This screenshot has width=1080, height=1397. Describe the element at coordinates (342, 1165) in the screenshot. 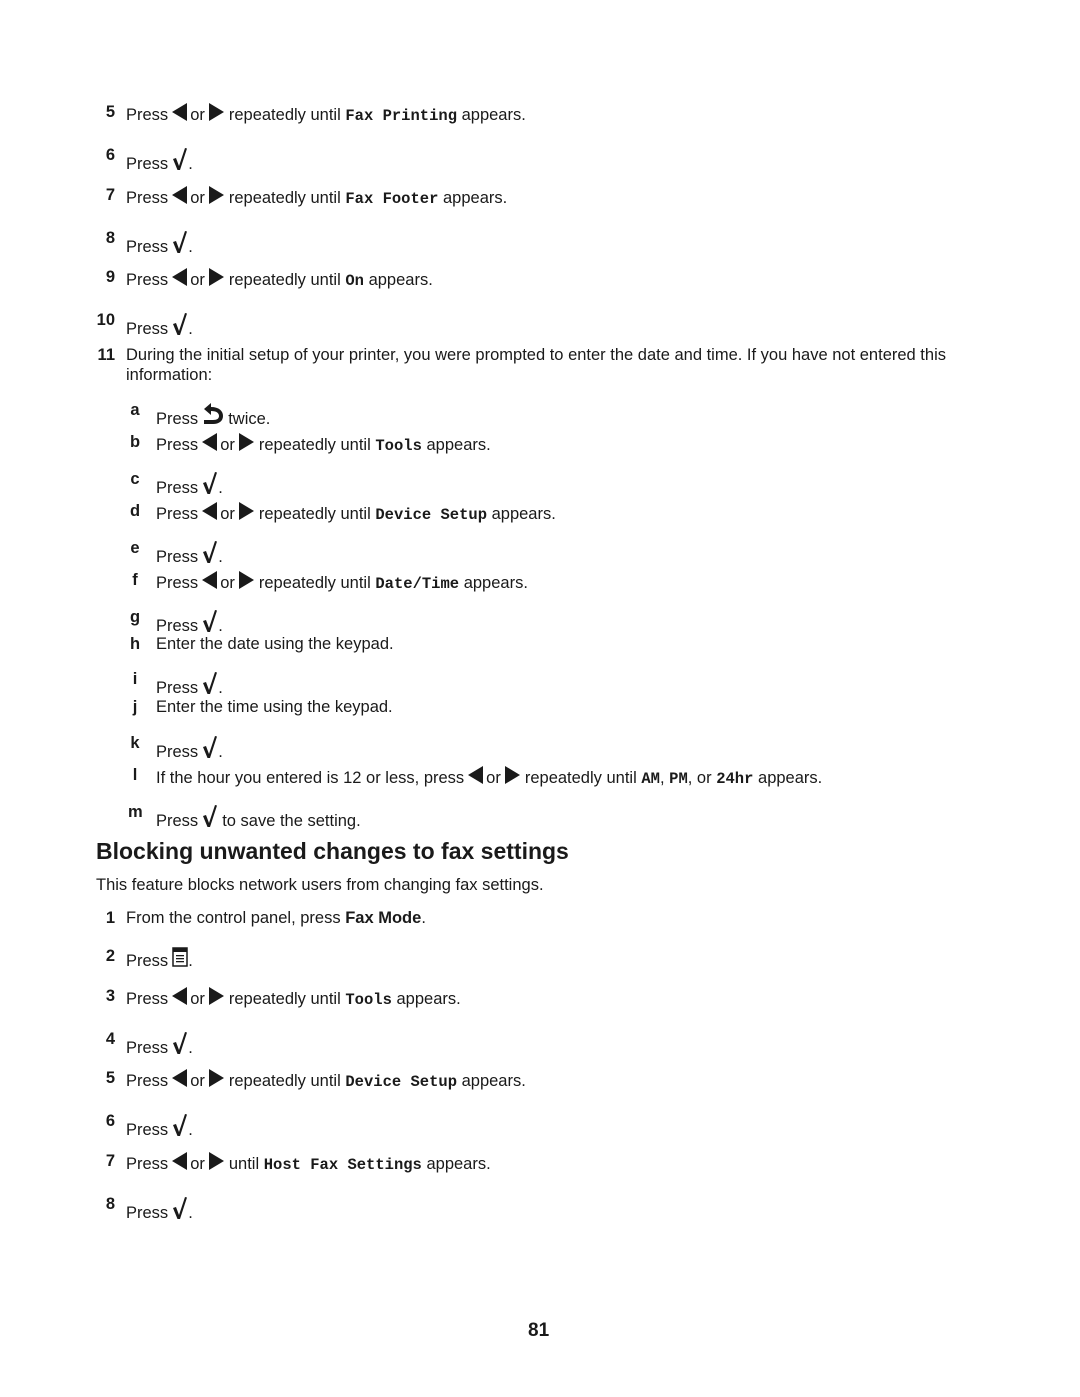

I see `display-text: Host Fax Settings` at that location.